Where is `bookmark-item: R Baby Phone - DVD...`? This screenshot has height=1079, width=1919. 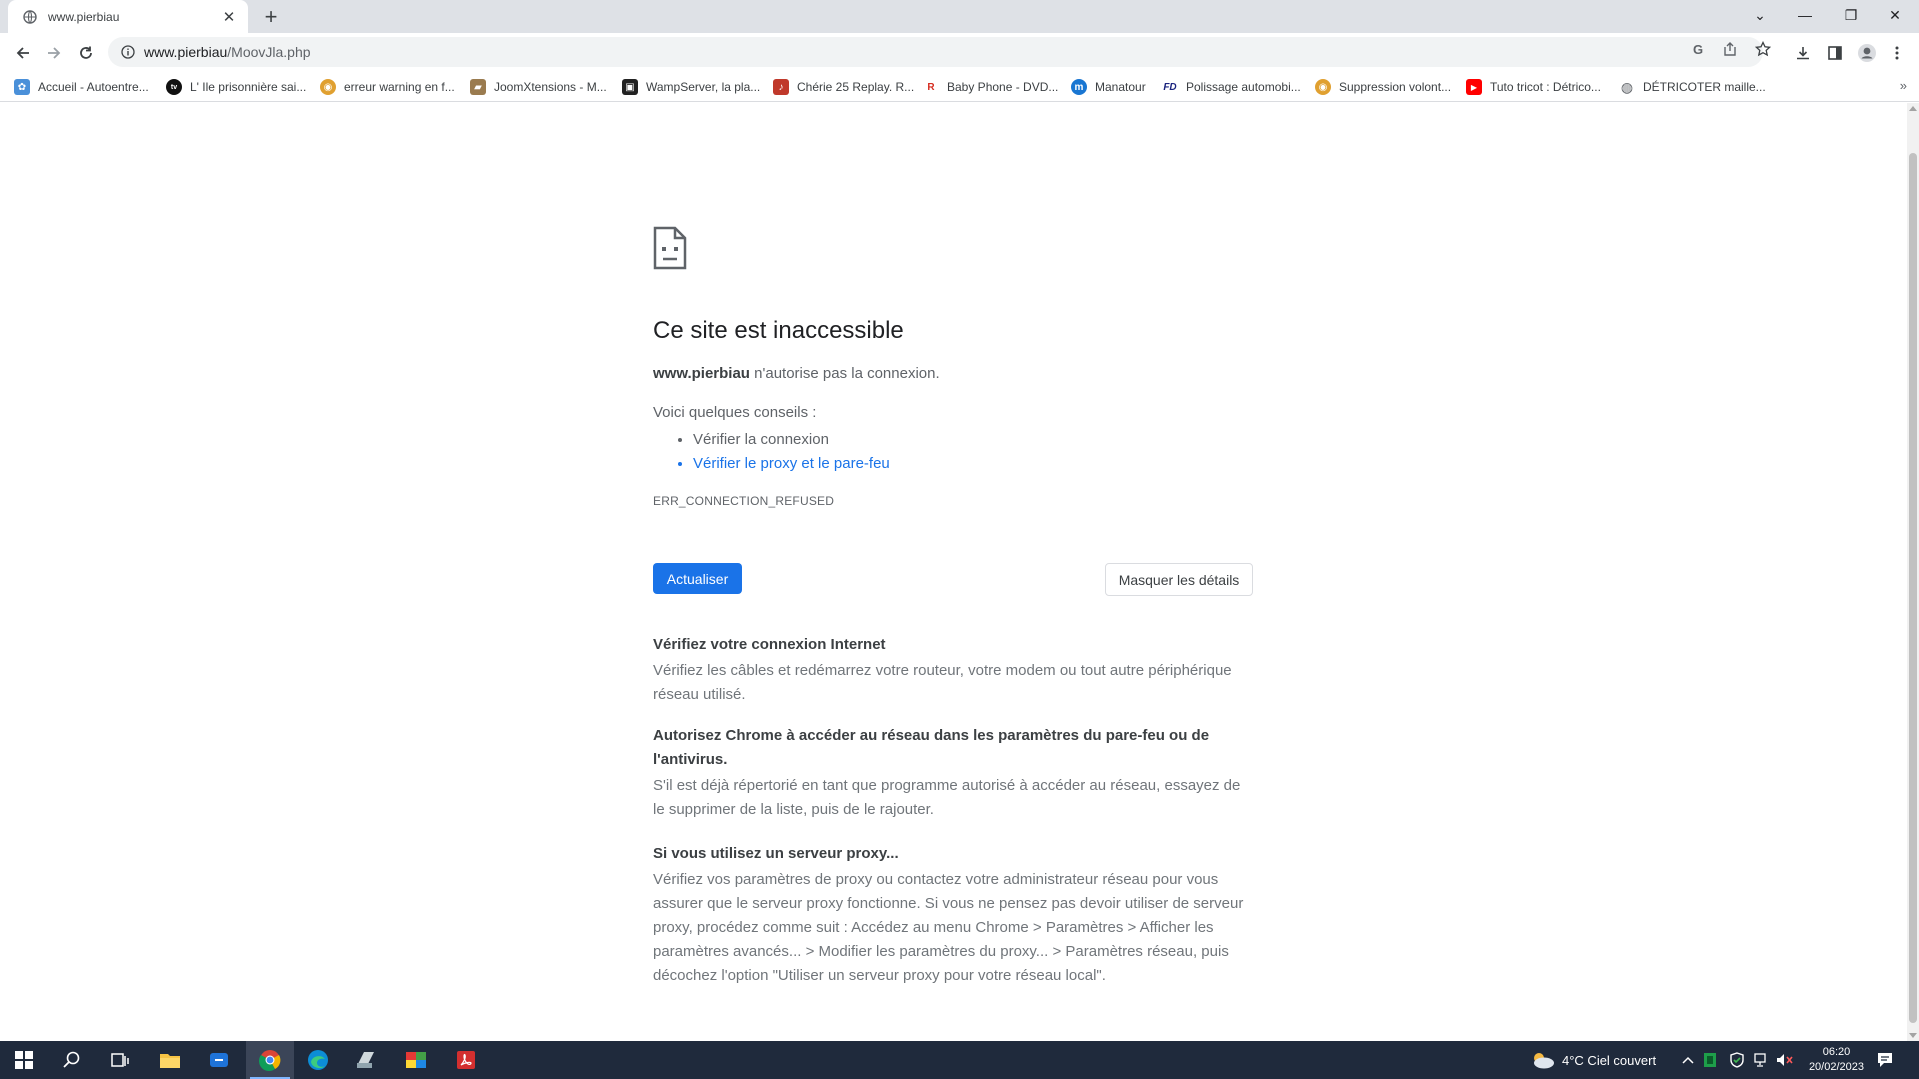
bookmark-item: R Baby Phone - DVD... is located at coordinates (990, 87).